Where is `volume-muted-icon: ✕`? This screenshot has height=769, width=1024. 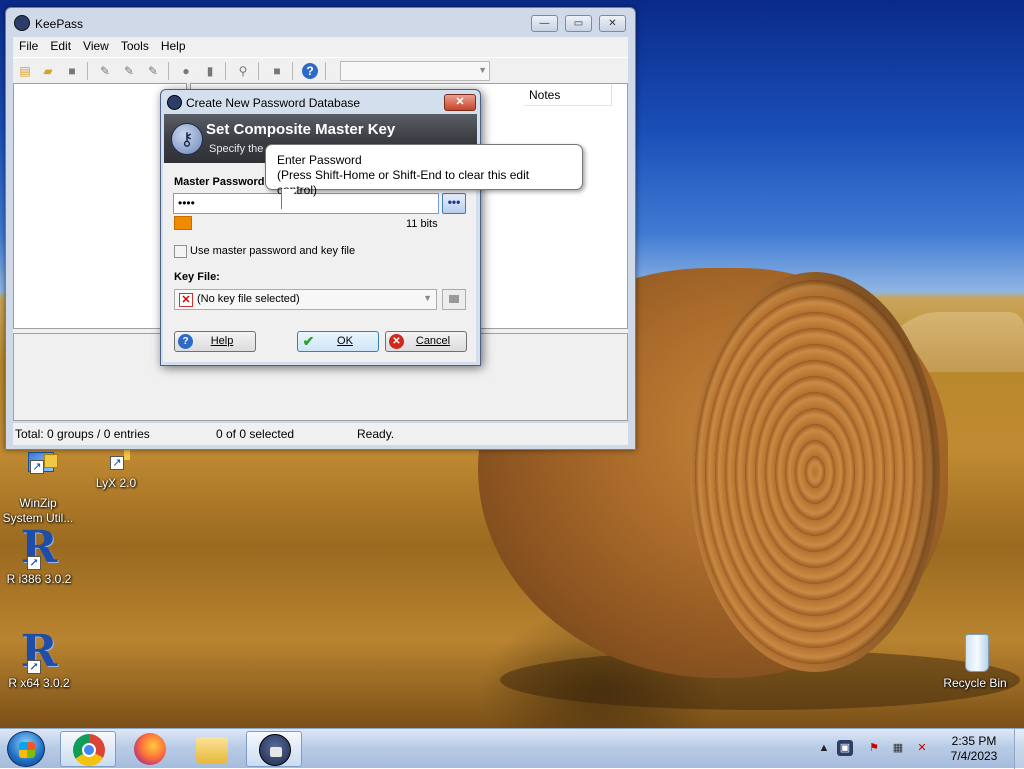
volume-muted-icon: ✕ is located at coordinates (922, 748).